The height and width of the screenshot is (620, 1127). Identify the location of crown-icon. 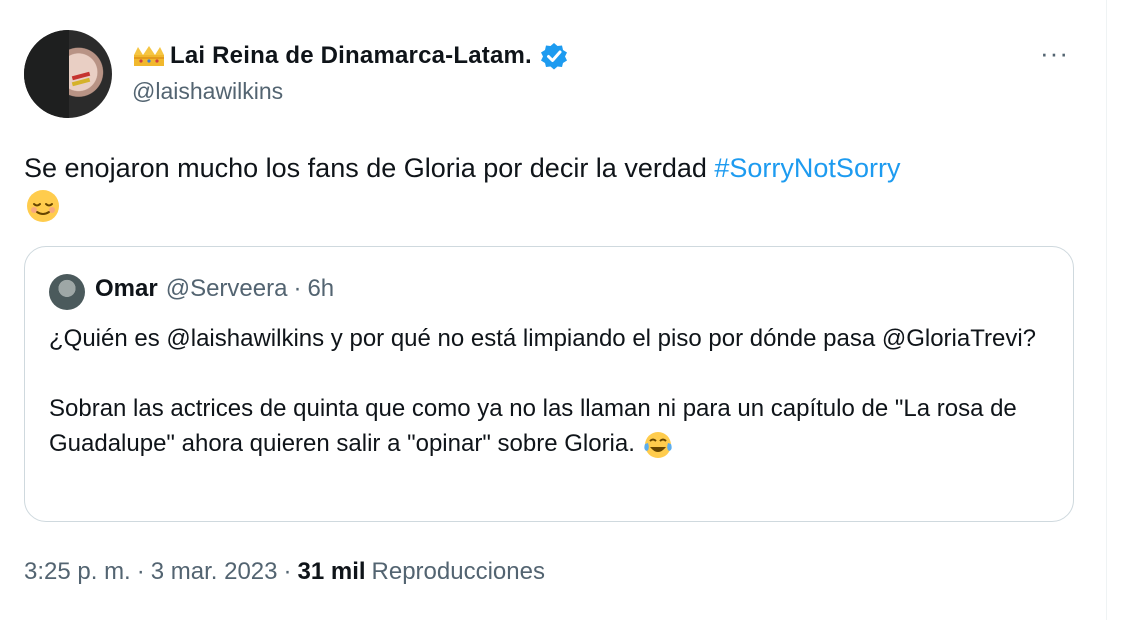
(149, 56).